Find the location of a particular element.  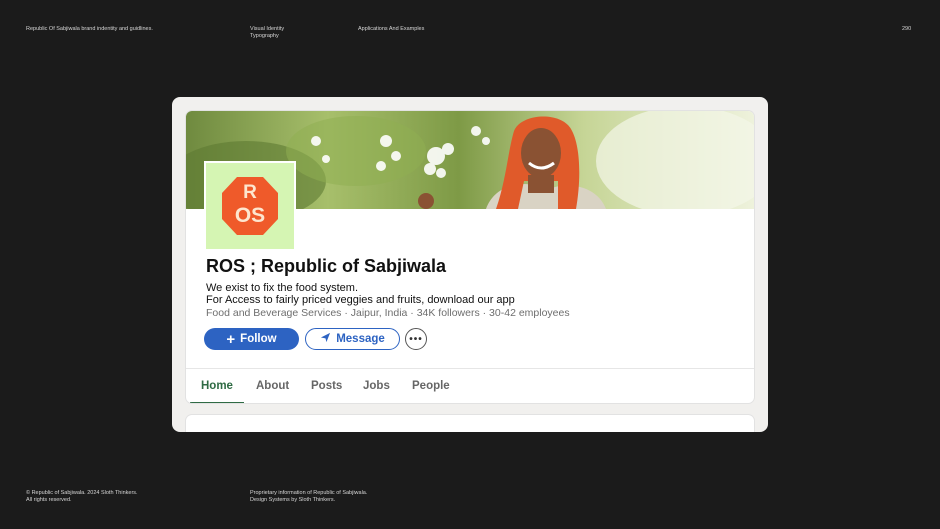

section-applications: Applications And Examples is located at coordinates (391, 29).